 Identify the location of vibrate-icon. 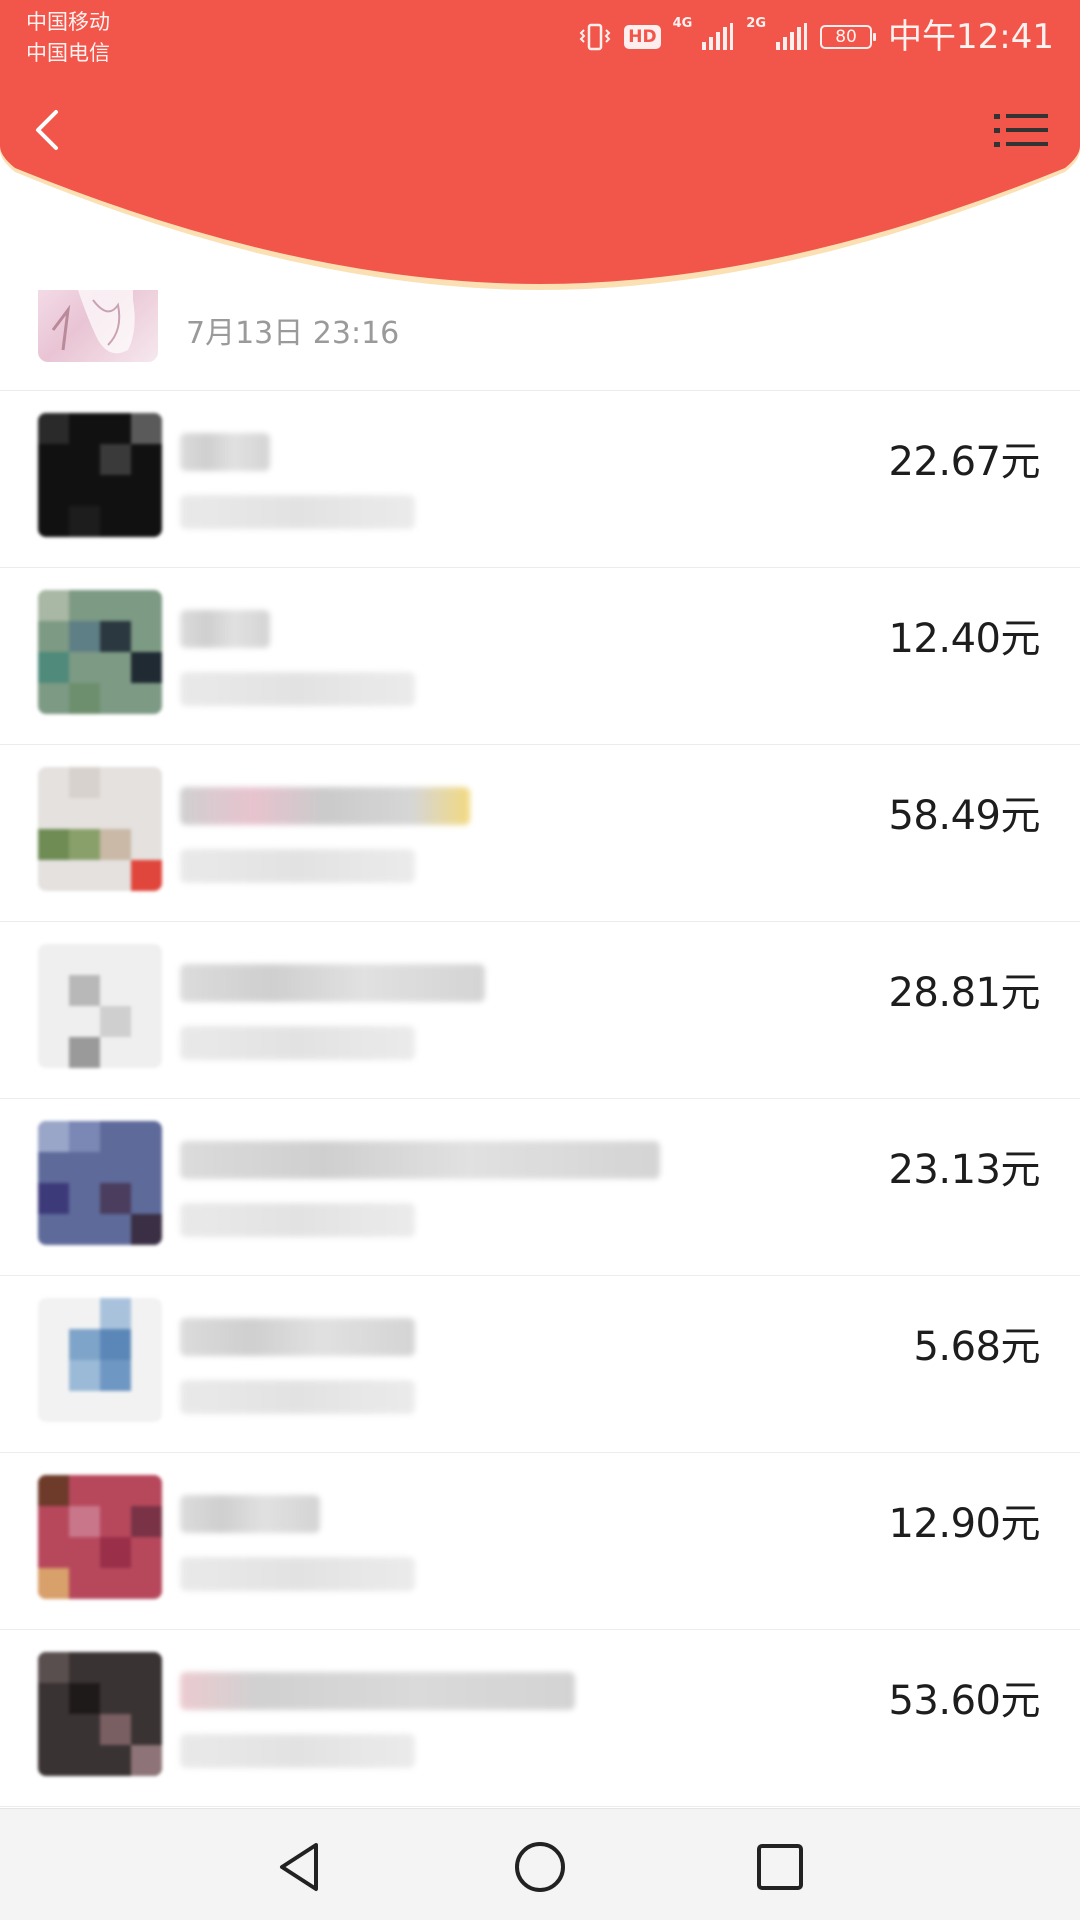
(595, 37).